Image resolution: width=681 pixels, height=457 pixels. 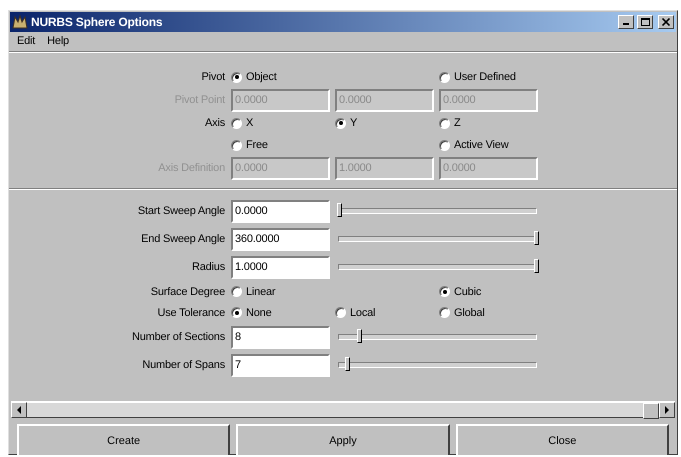 I want to click on dialog-button: Apply, so click(x=343, y=439).